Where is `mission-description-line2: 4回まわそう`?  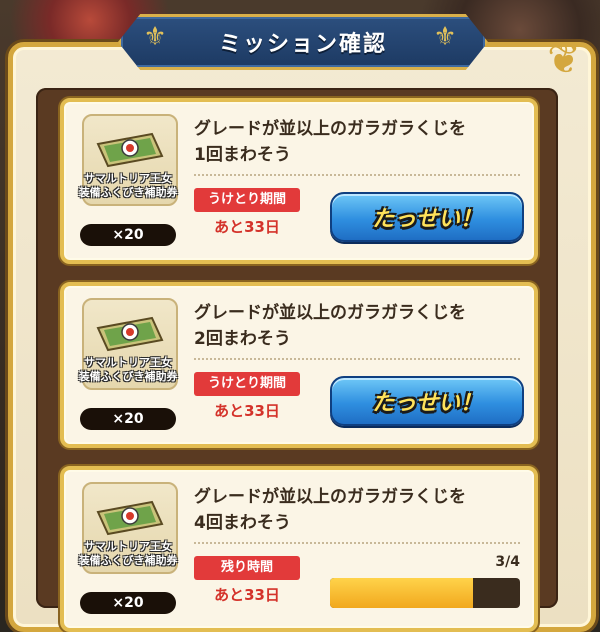 mission-description-line2: 4回まわそう is located at coordinates (242, 523).